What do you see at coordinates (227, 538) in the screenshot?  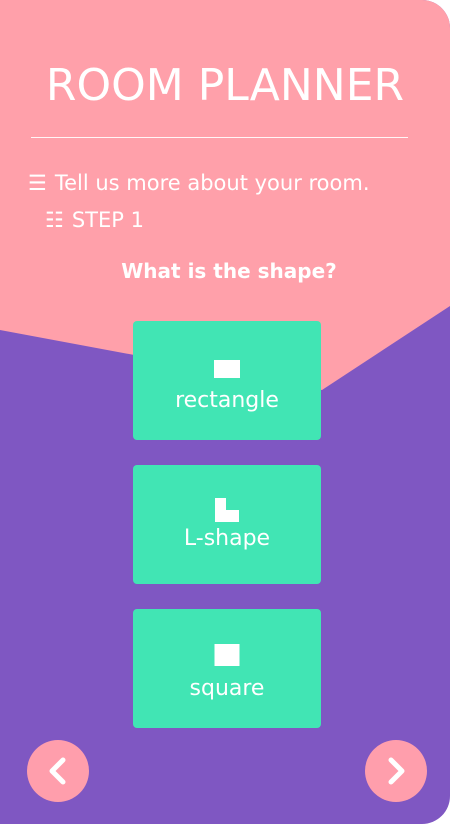 I see `shape-option-label: L-shape` at bounding box center [227, 538].